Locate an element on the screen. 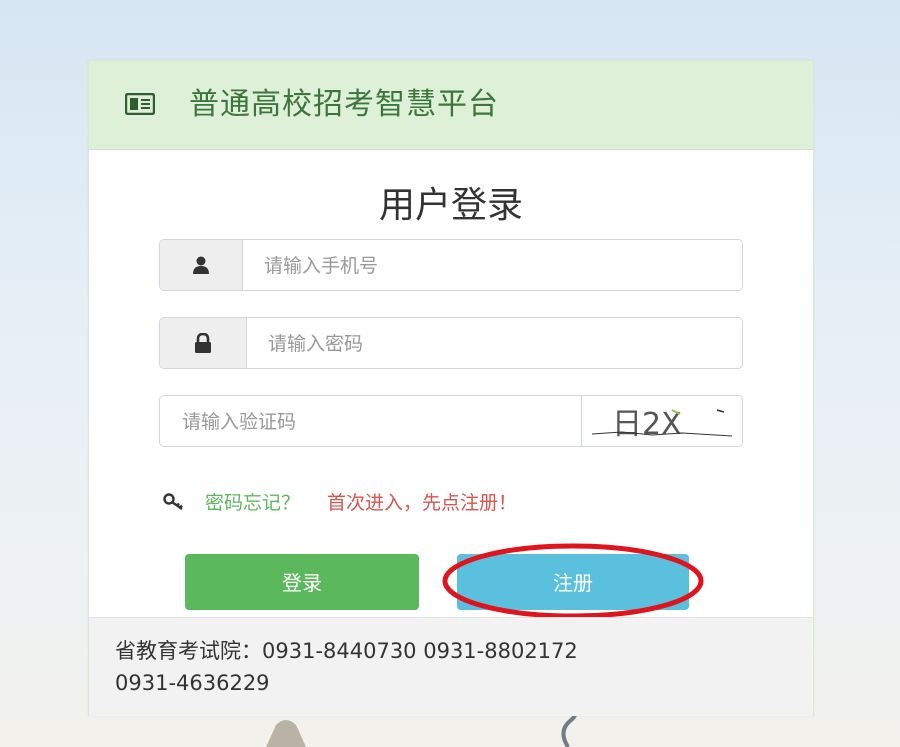  register-button: 注册 is located at coordinates (573, 582).